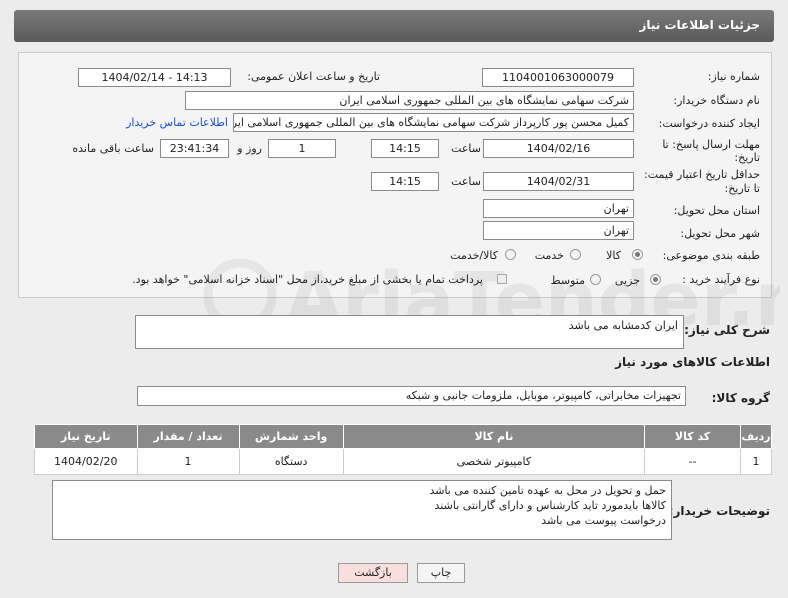 Image resolution: width=788 pixels, height=598 pixels. What do you see at coordinates (154, 77) in the screenshot?
I see `announce-datetime-field: 1404/02/14 - 14:13` at bounding box center [154, 77].